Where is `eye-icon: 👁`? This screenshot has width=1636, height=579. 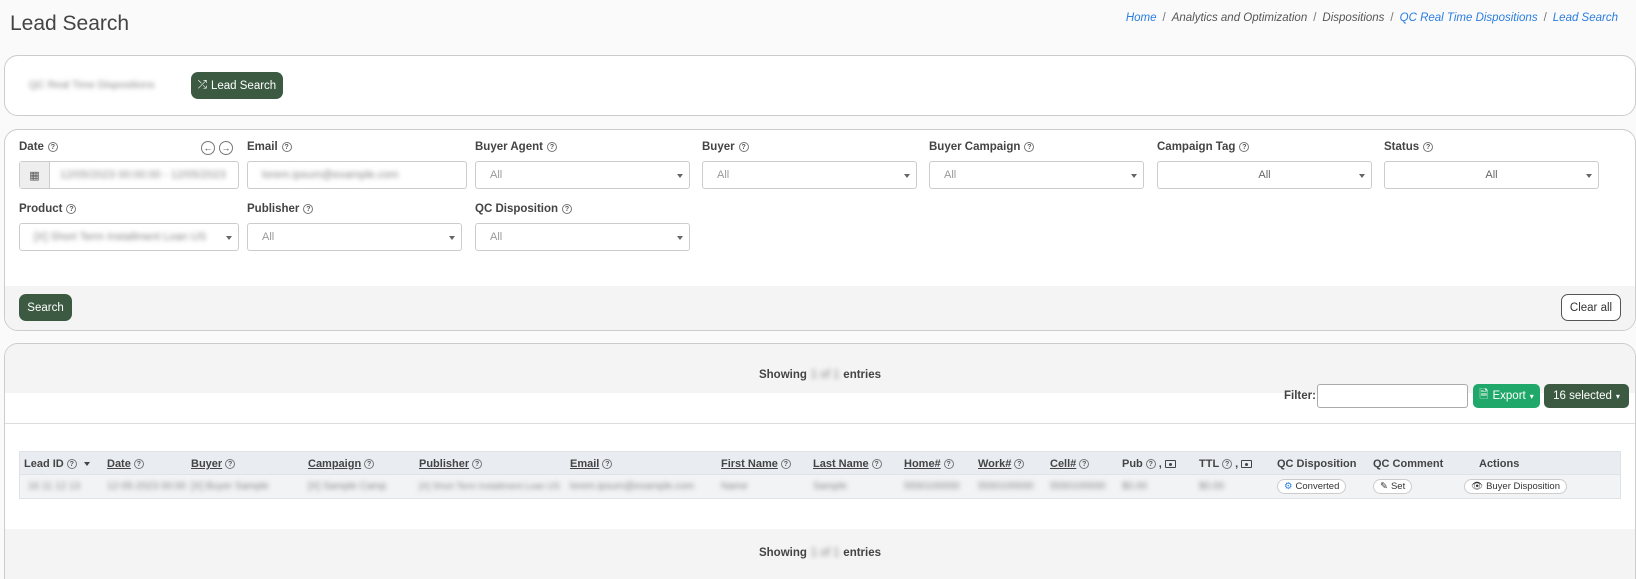
eye-icon: 👁 is located at coordinates (1477, 486).